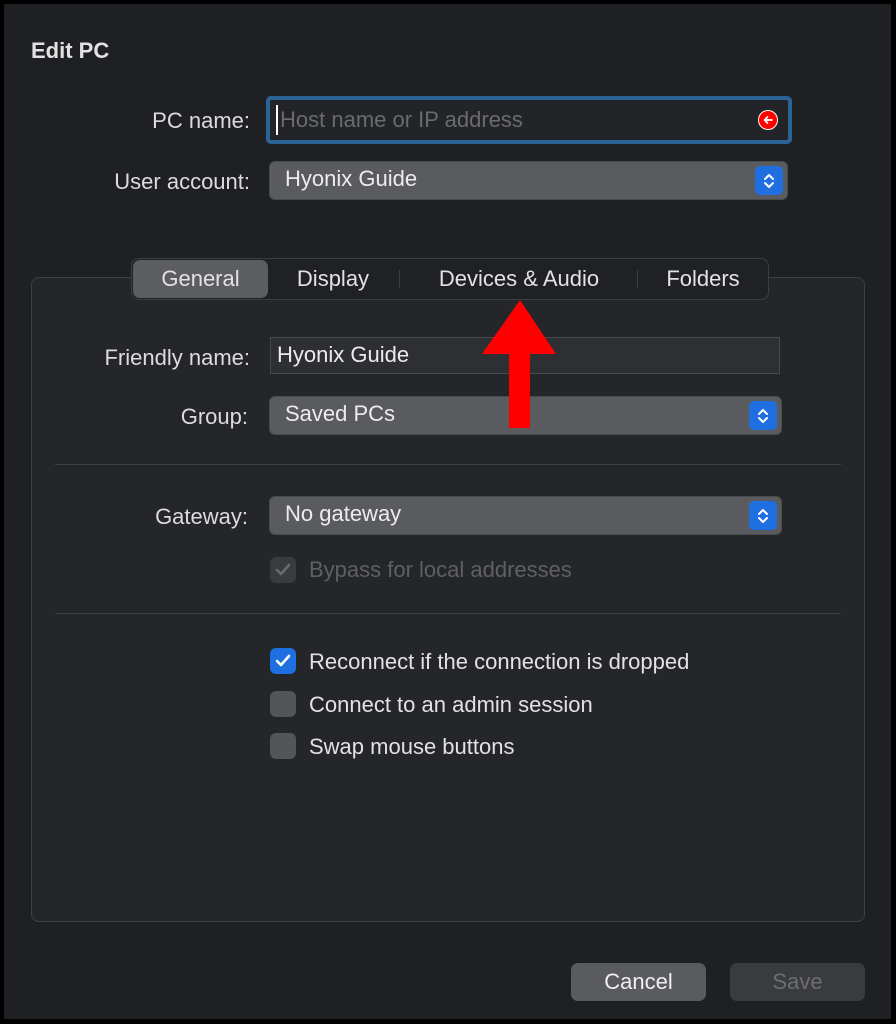  I want to click on reconnect-checkbox, so click(283, 661).